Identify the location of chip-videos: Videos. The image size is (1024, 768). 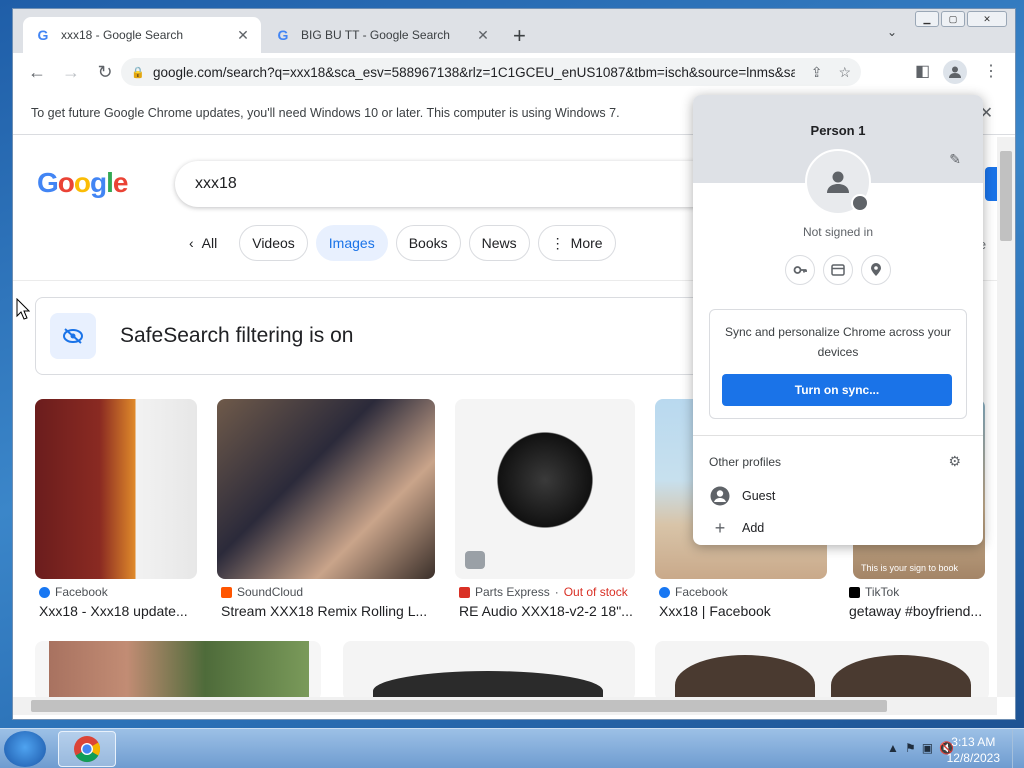
(273, 243).